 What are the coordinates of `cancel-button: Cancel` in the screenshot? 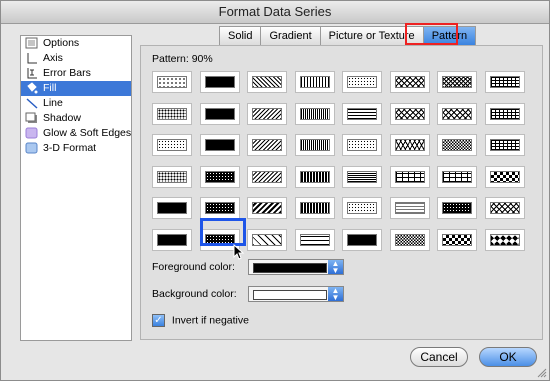 It's located at (439, 357).